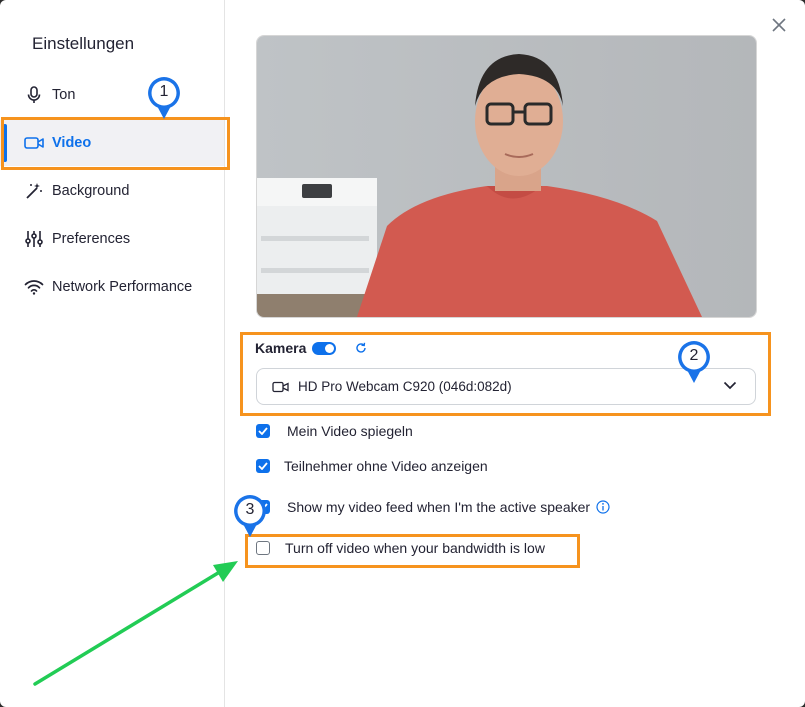 The height and width of the screenshot is (707, 805). I want to click on sidebar-item-ton: Ton, so click(112, 95).